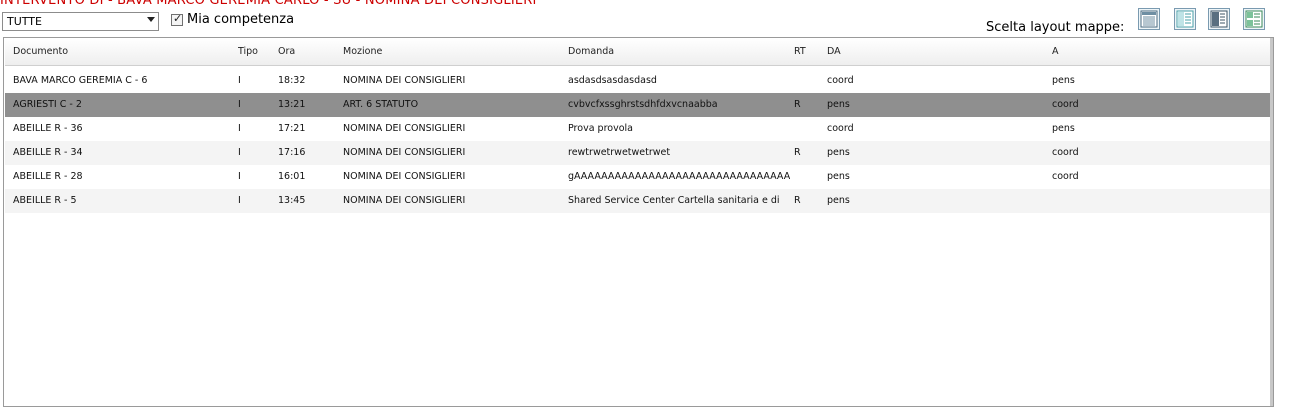 This screenshot has width=1299, height=407. I want to click on cell-documento: ABEILLE R - 34, so click(48, 152).